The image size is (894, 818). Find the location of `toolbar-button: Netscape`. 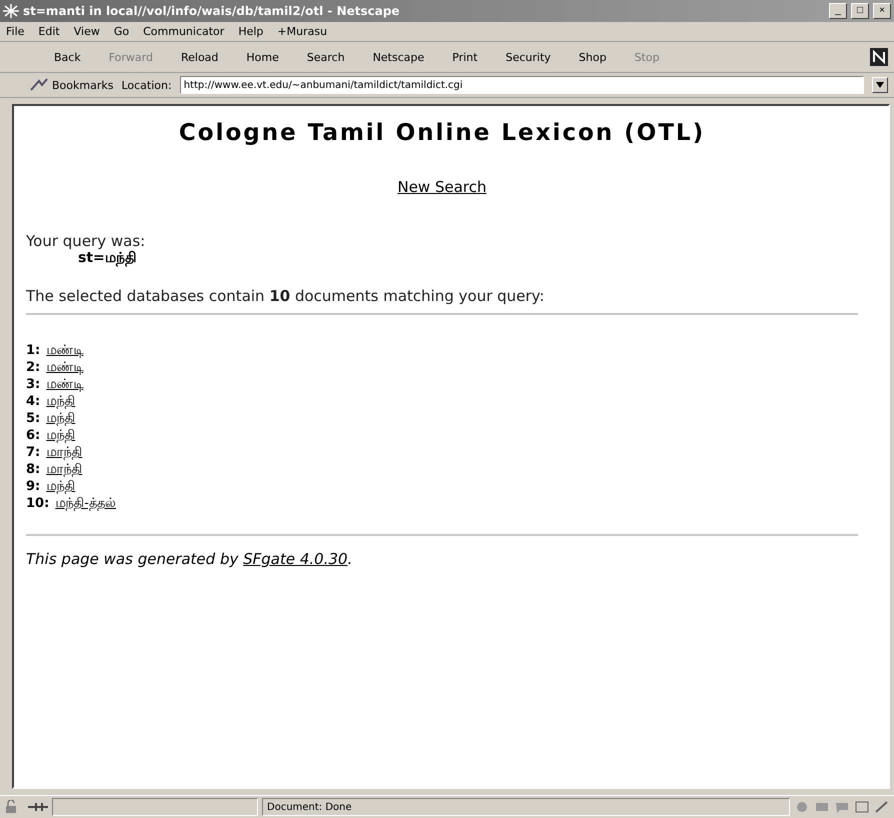

toolbar-button: Netscape is located at coordinates (398, 57).